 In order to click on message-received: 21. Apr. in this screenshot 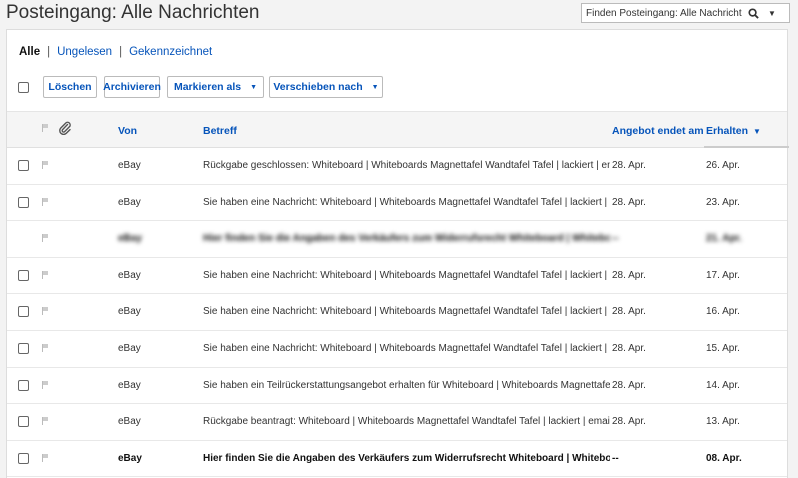, I will do `click(724, 239)`.